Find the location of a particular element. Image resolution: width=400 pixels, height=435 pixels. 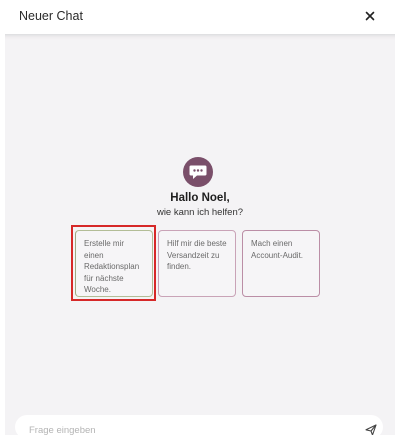

send-icon is located at coordinates (371, 429).